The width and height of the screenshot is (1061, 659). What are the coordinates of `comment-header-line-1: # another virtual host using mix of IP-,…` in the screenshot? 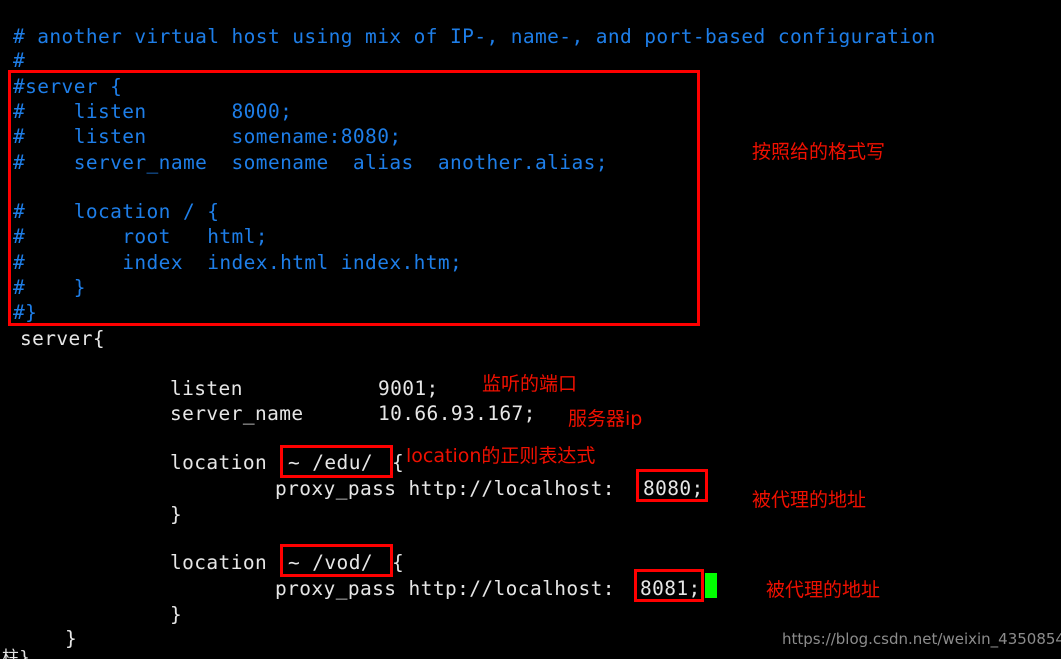 It's located at (474, 36).